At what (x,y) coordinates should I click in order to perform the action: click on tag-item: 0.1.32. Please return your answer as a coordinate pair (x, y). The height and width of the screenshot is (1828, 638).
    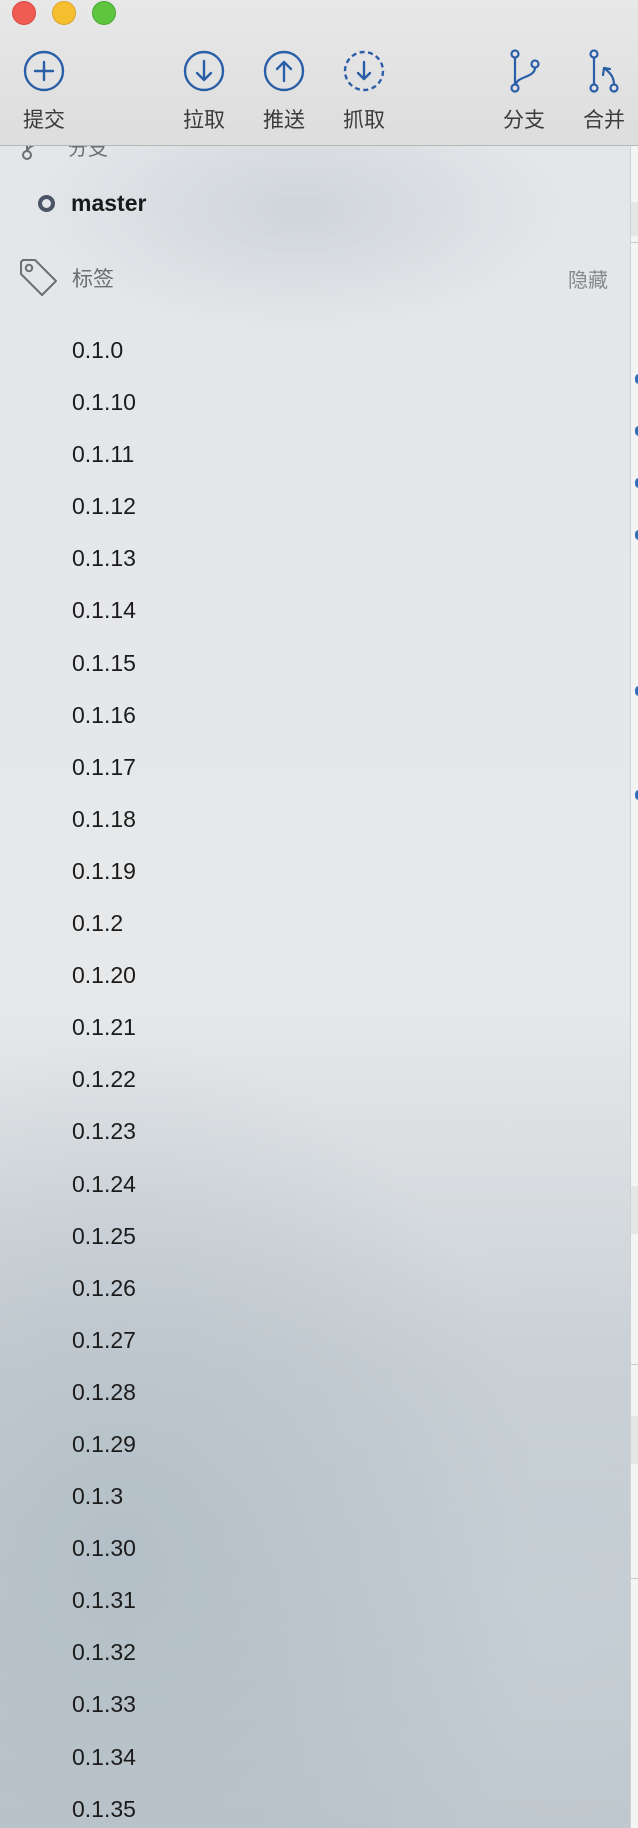
    Looking at the image, I should click on (104, 1652).